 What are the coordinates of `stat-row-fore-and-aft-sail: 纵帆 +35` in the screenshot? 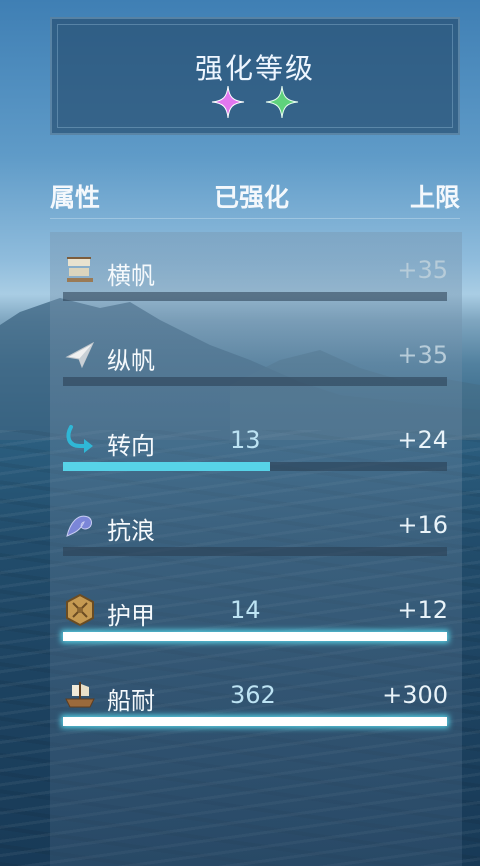 It's located at (256, 357).